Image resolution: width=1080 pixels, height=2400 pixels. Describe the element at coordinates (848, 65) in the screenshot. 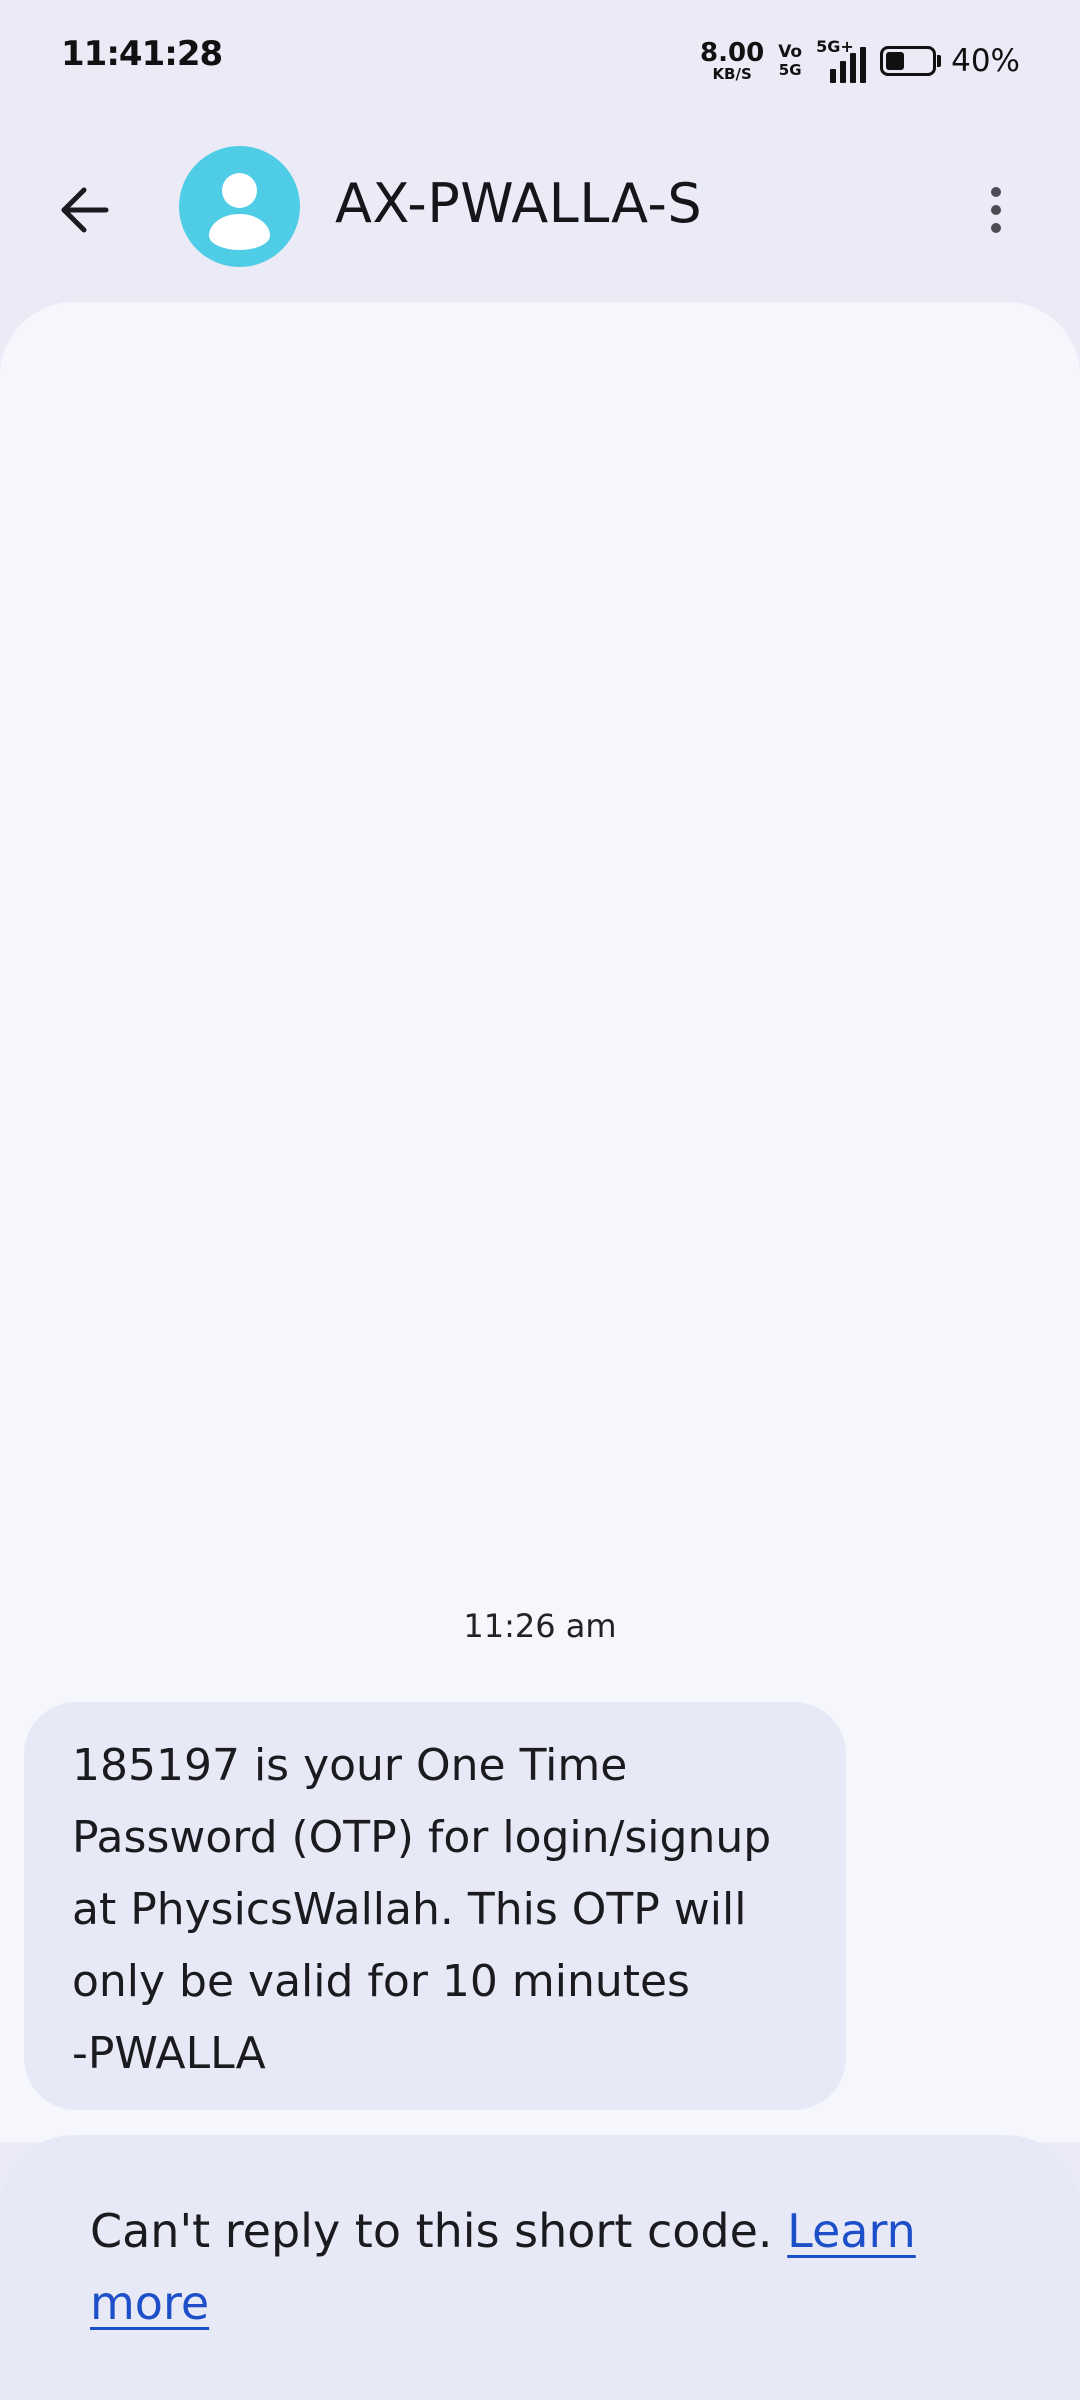

I see `signal-bars` at that location.